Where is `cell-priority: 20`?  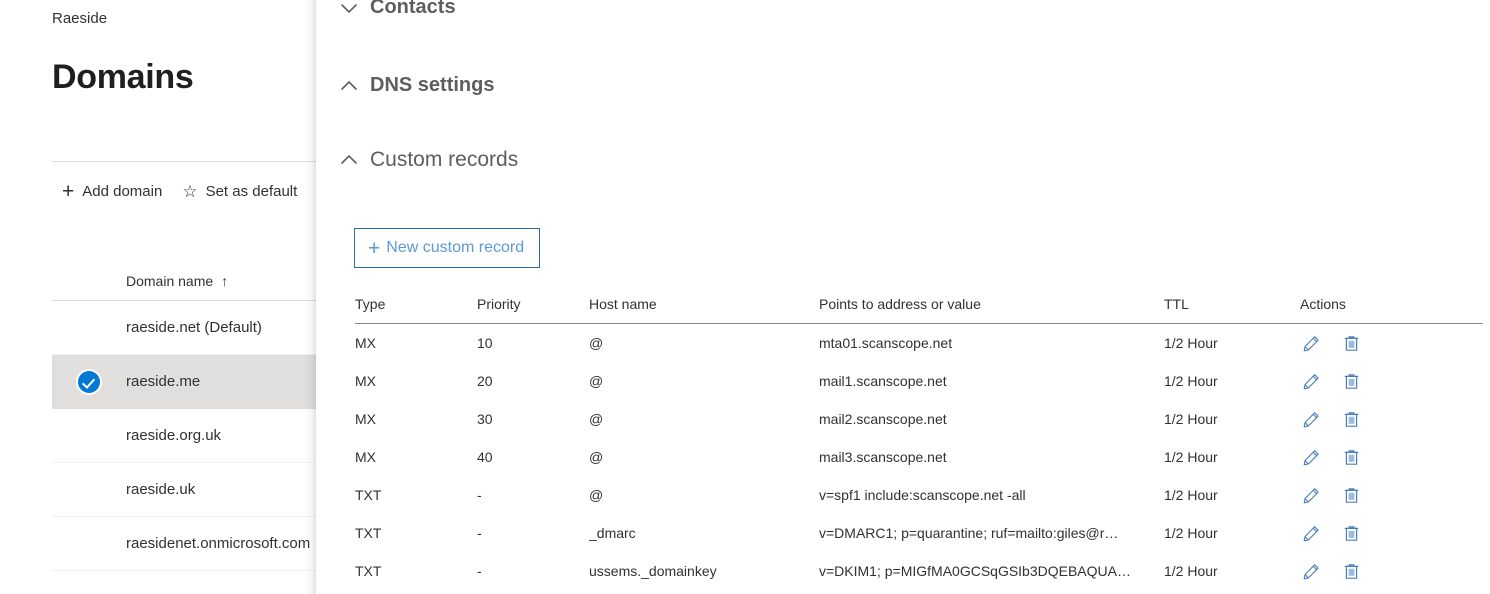
cell-priority: 20 is located at coordinates (485, 381).